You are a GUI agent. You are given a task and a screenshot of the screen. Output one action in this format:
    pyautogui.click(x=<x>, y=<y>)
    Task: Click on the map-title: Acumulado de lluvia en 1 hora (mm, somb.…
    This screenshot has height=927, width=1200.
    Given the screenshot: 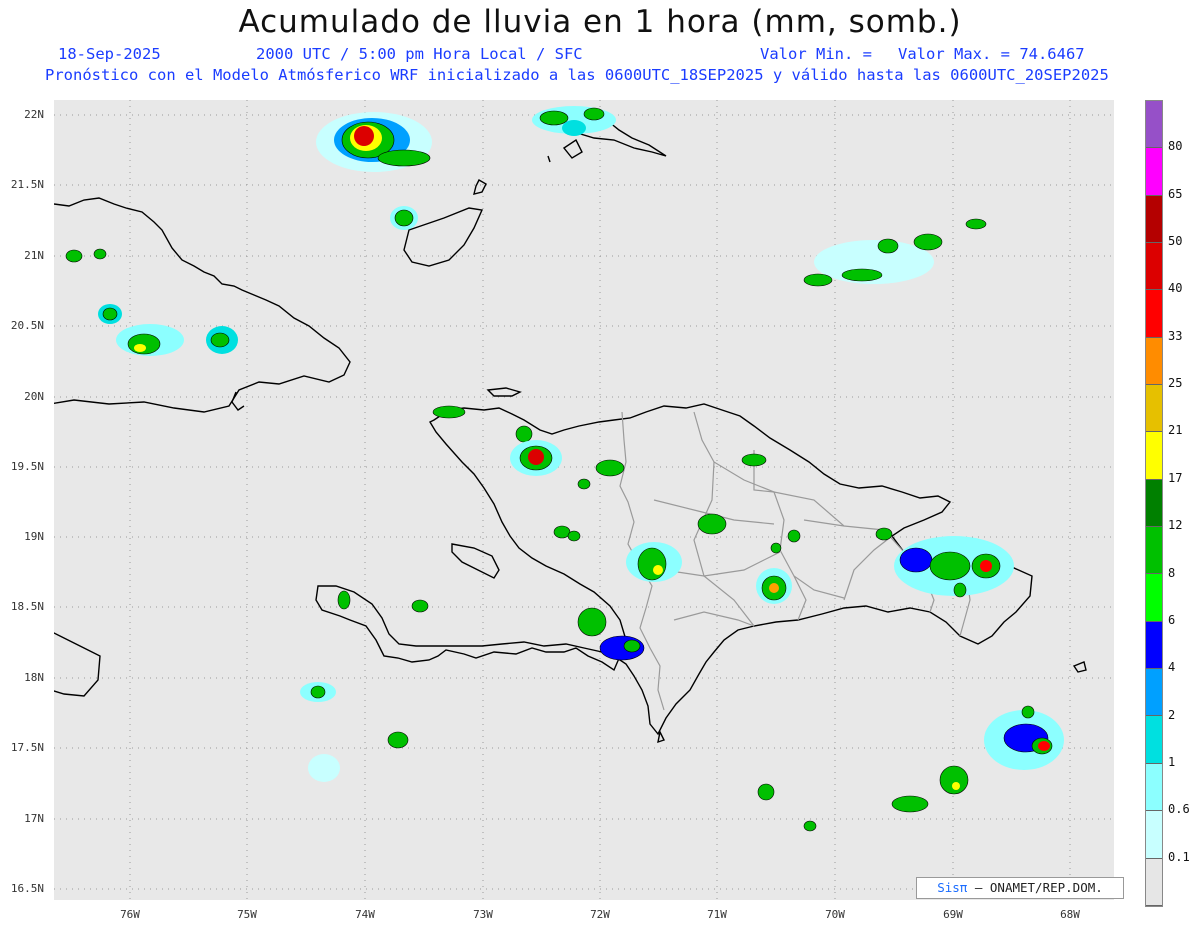 What is the action you would take?
    pyautogui.click(x=600, y=22)
    